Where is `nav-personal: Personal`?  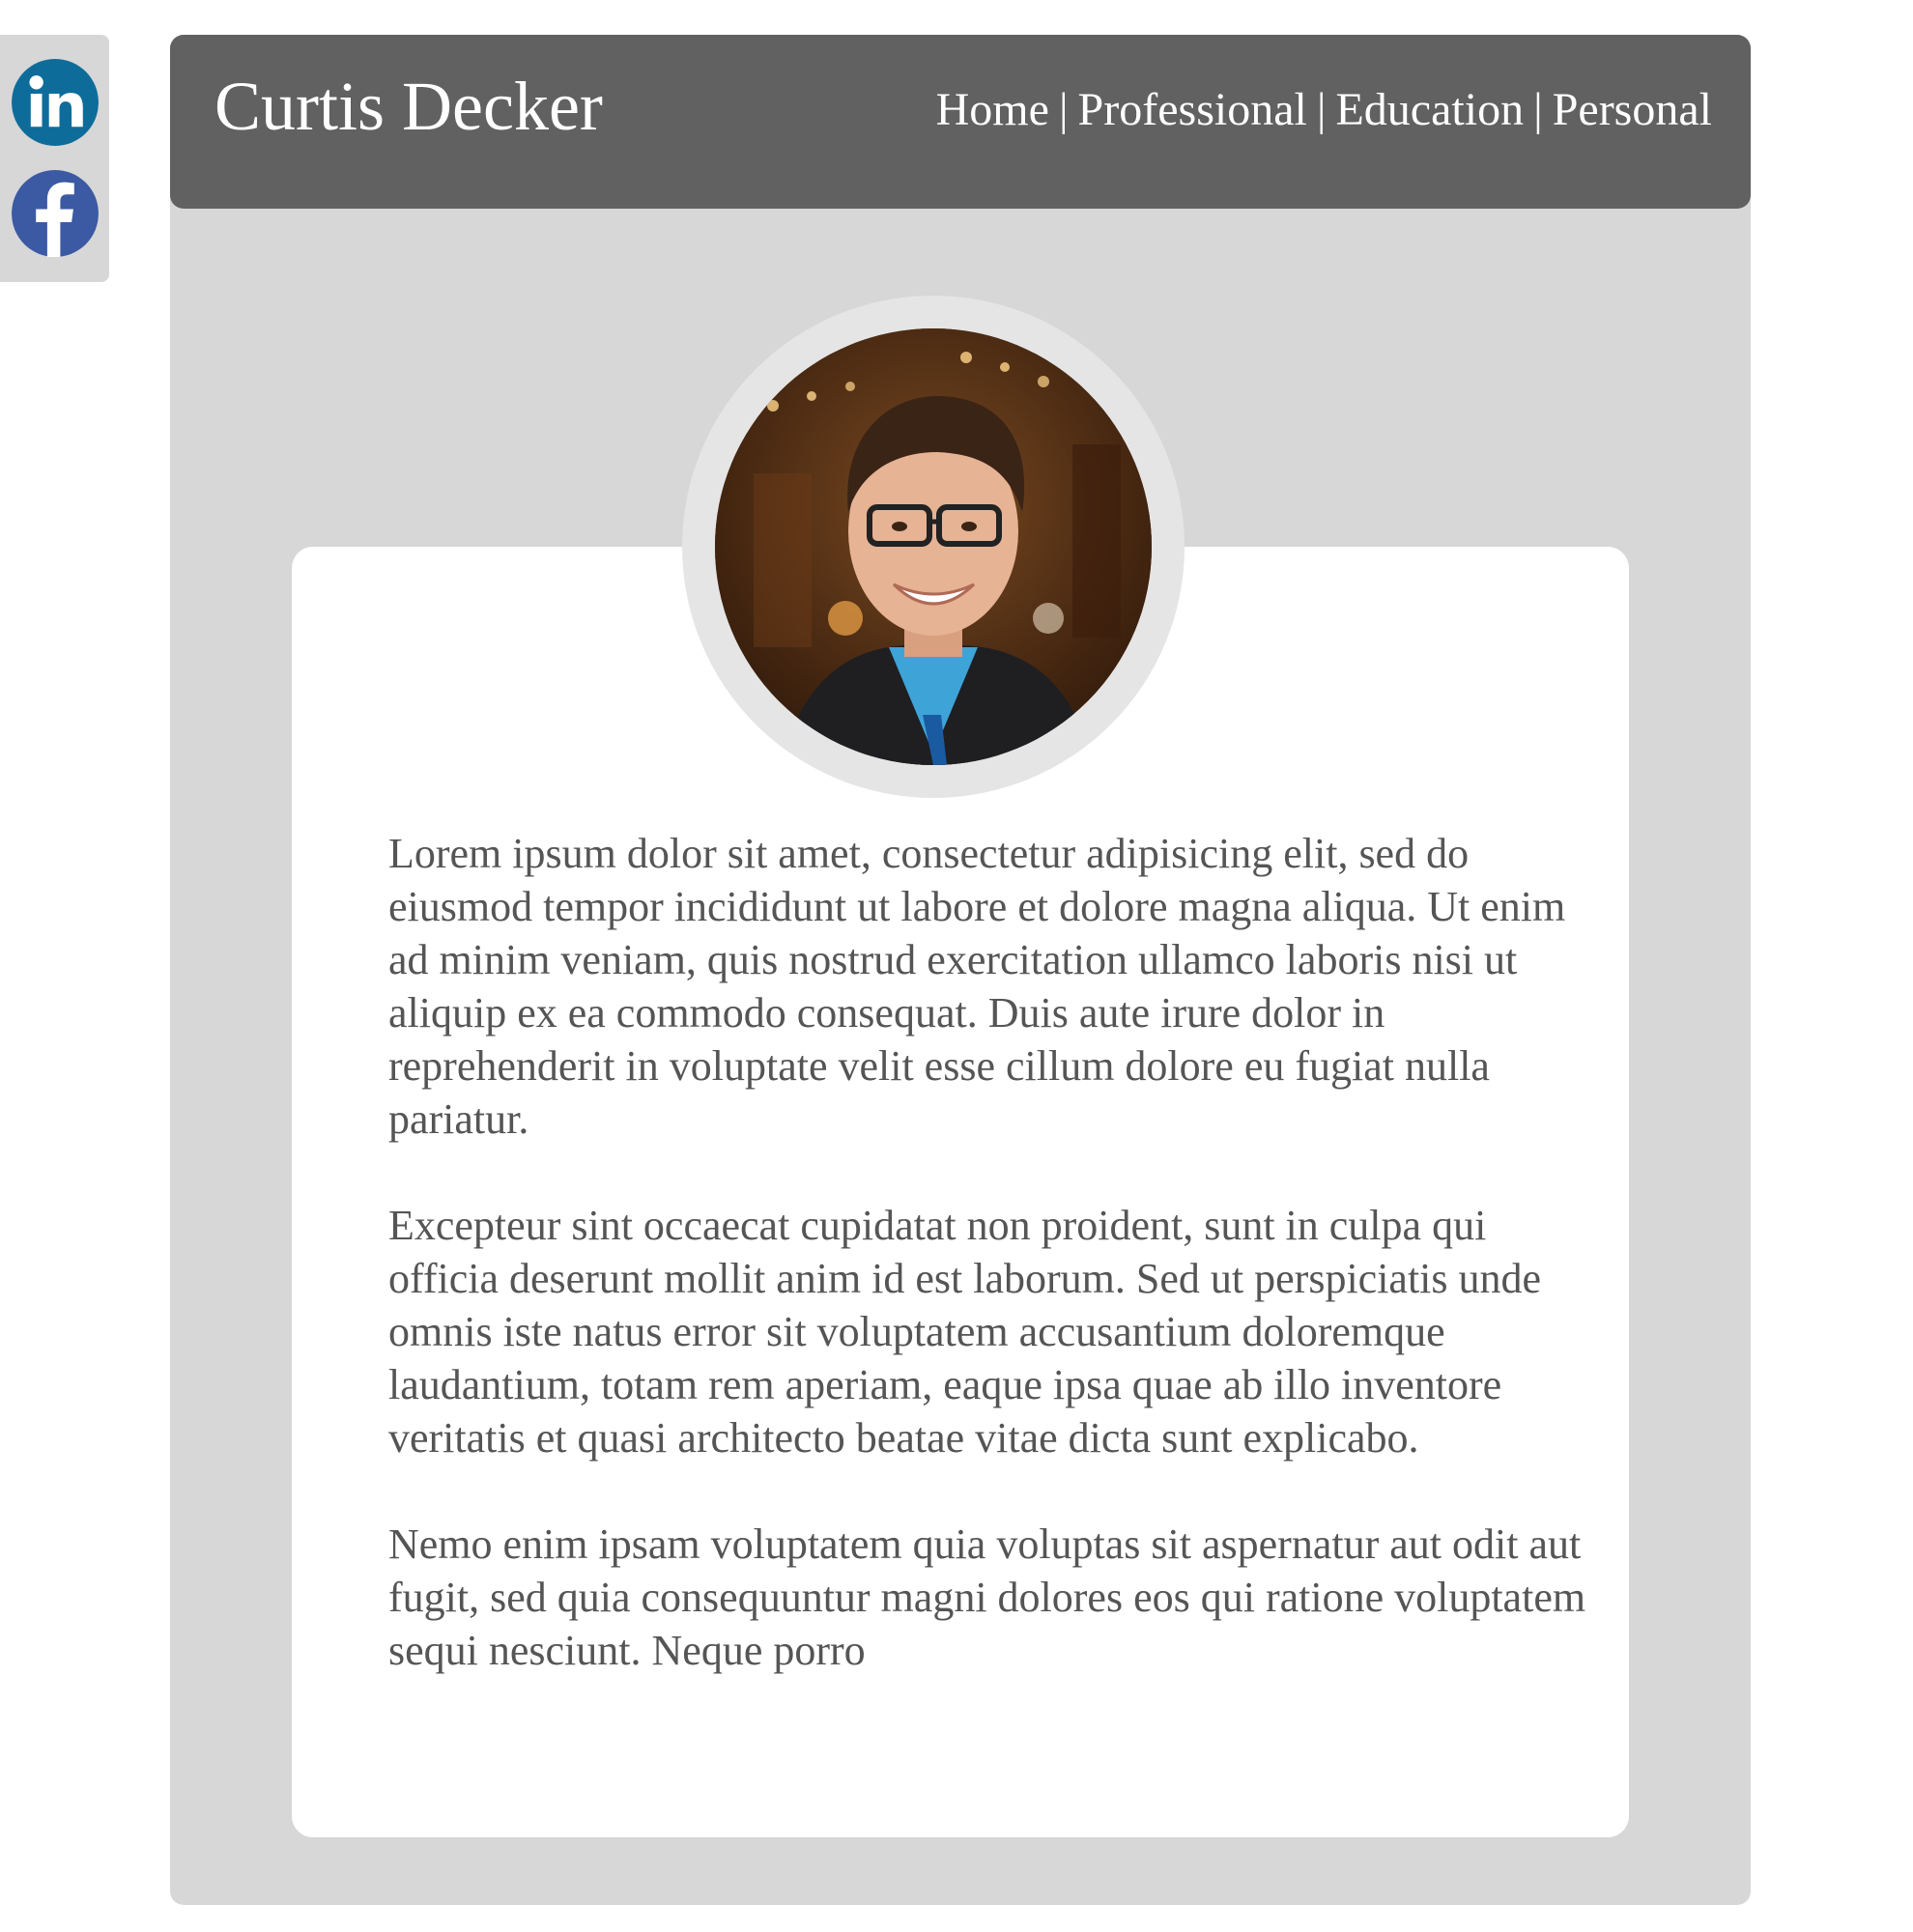 nav-personal: Personal is located at coordinates (1632, 109).